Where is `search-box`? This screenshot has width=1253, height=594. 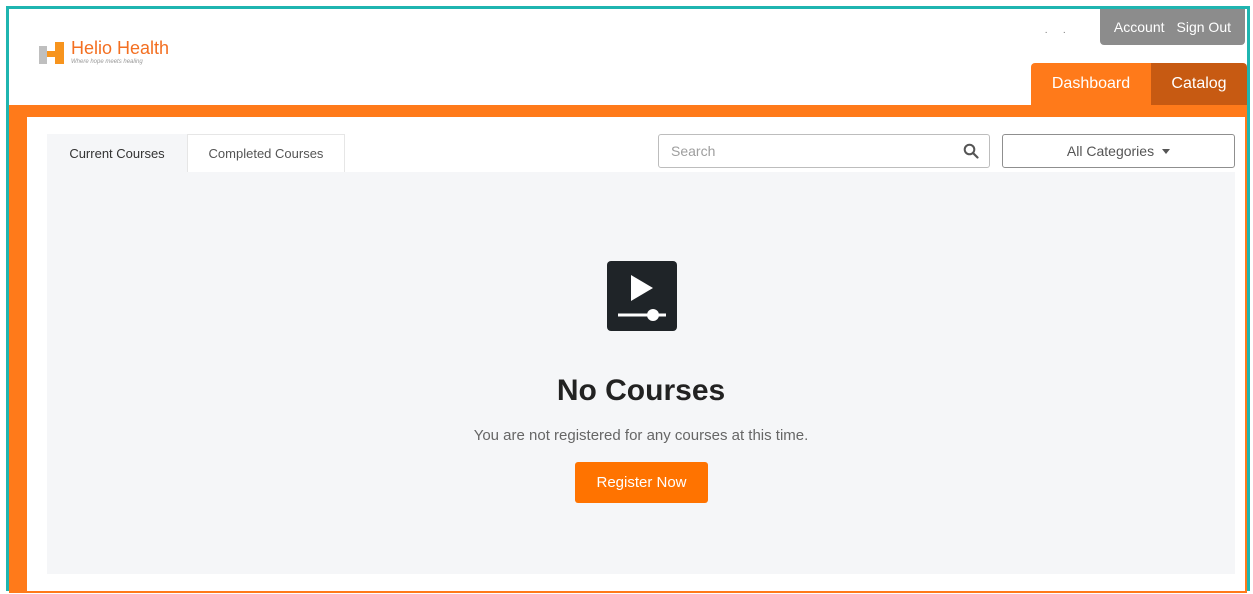
search-box is located at coordinates (824, 151).